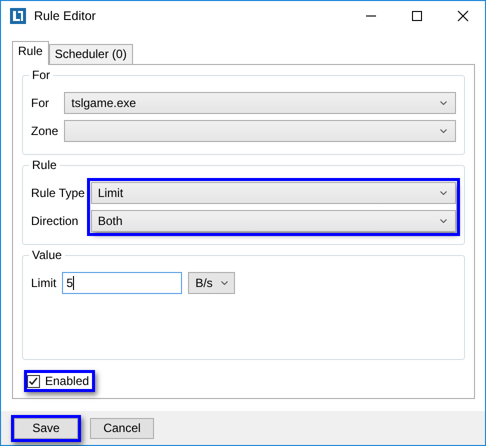 The image size is (486, 446). I want to click on field-label: Limit, so click(43, 283).